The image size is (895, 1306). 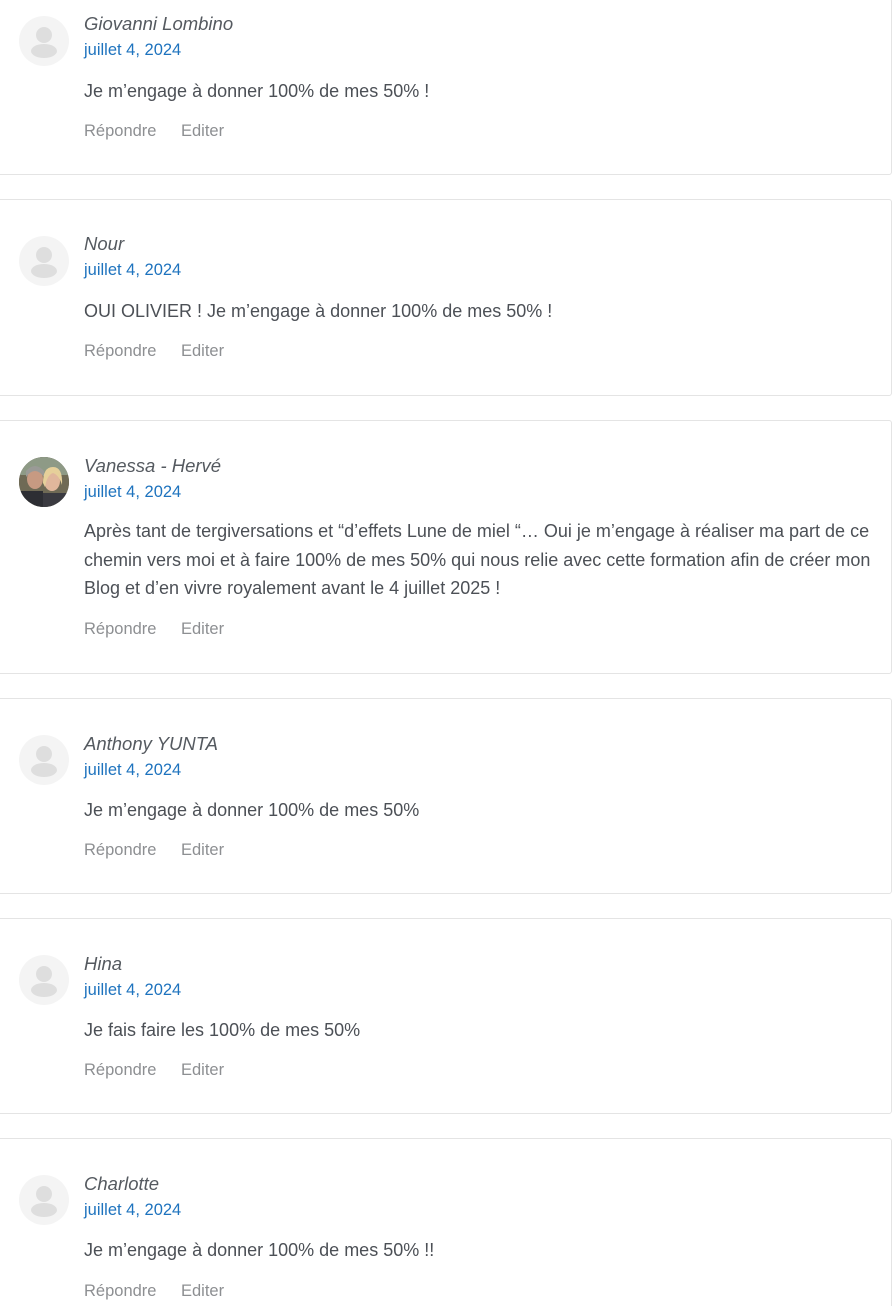 I want to click on comment-author: Anthony YUNTA, so click(x=151, y=743).